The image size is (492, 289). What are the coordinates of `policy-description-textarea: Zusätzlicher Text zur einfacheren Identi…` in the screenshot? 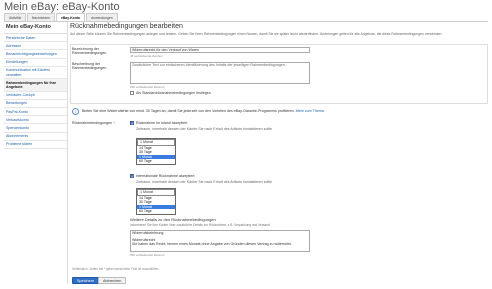 It's located at (220, 73).